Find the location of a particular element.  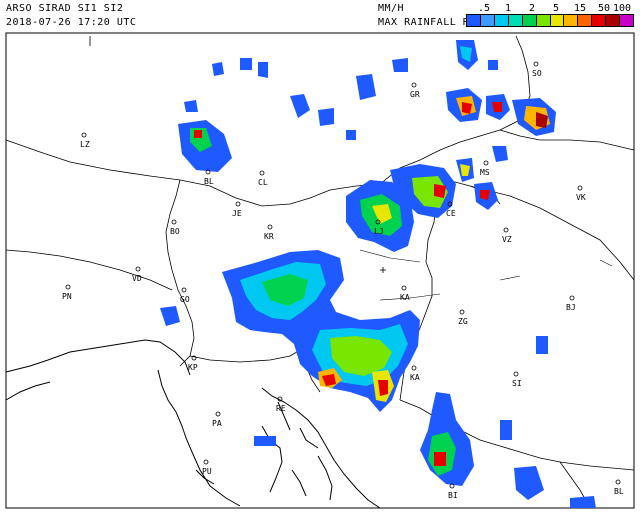

city-label: SO is located at coordinates (537, 73).